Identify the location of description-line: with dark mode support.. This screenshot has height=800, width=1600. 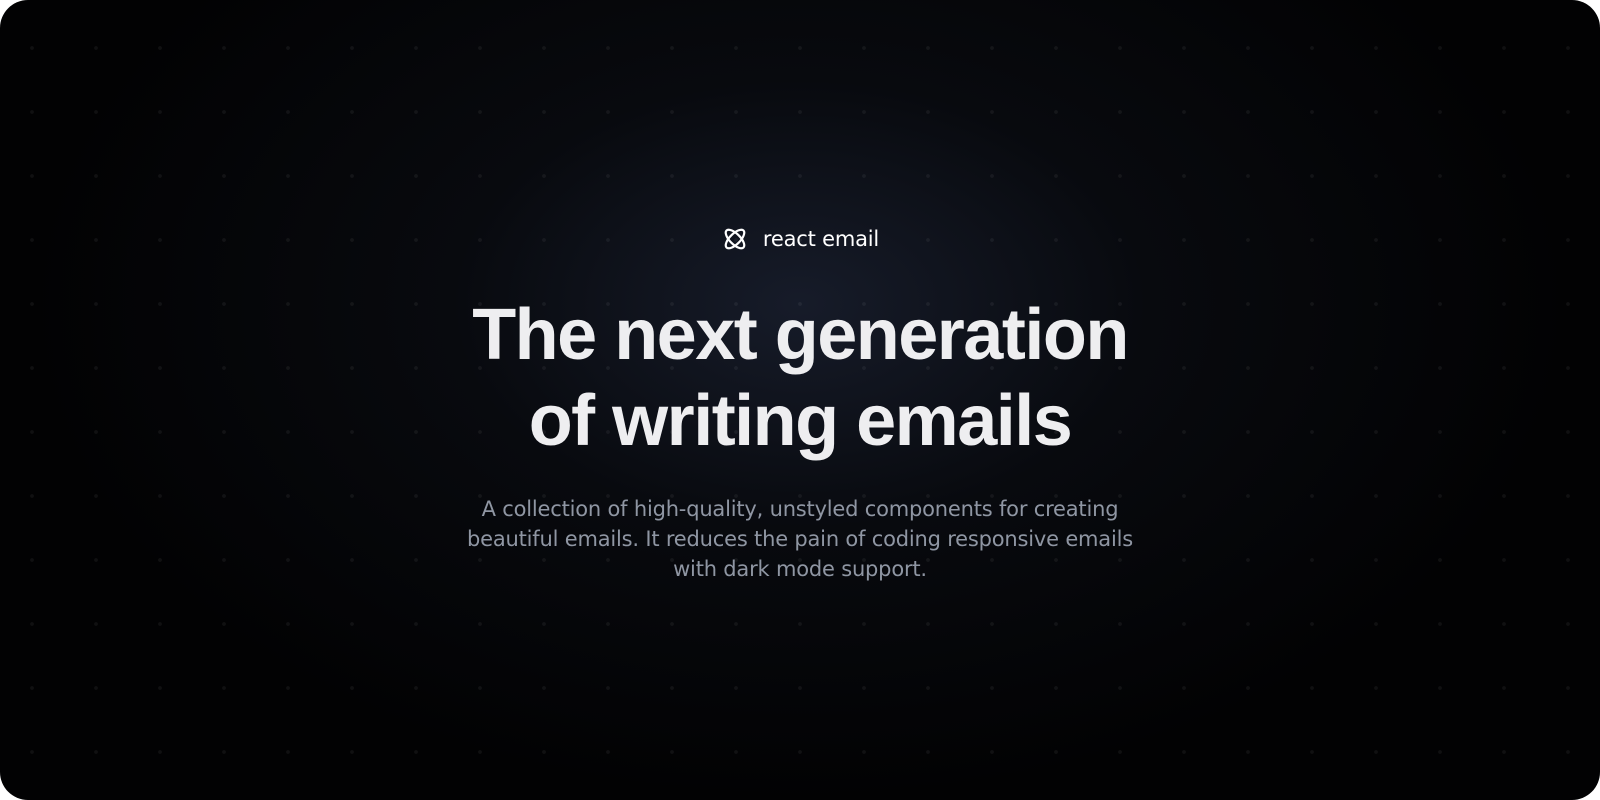
(800, 569).